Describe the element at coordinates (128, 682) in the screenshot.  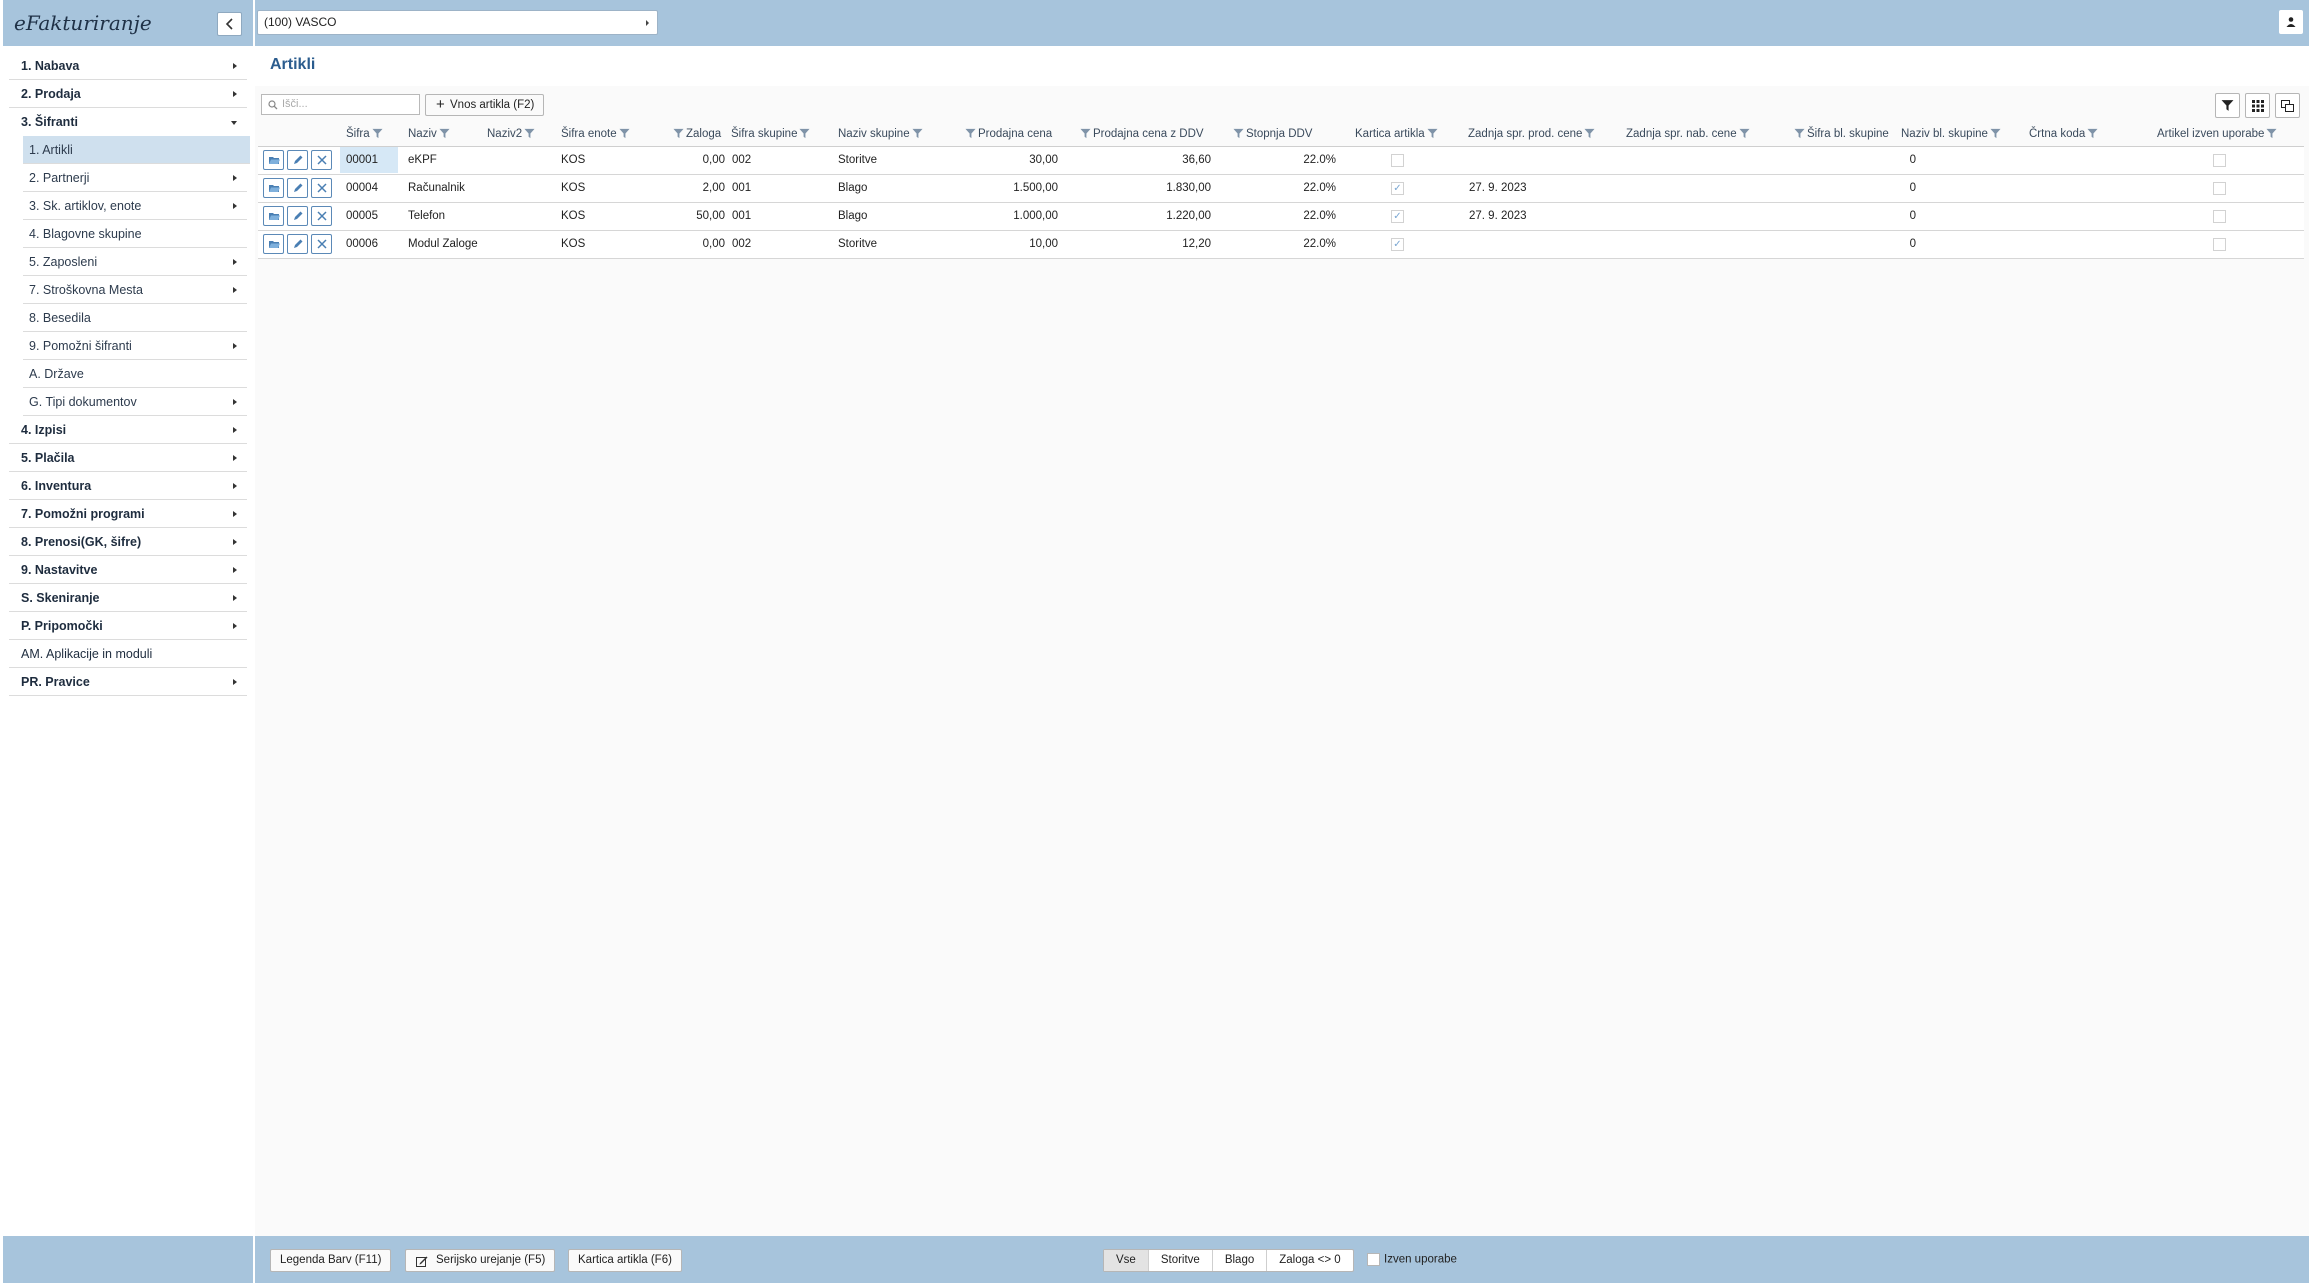
I see `menu-item-pravice: PR. Pravice` at that location.